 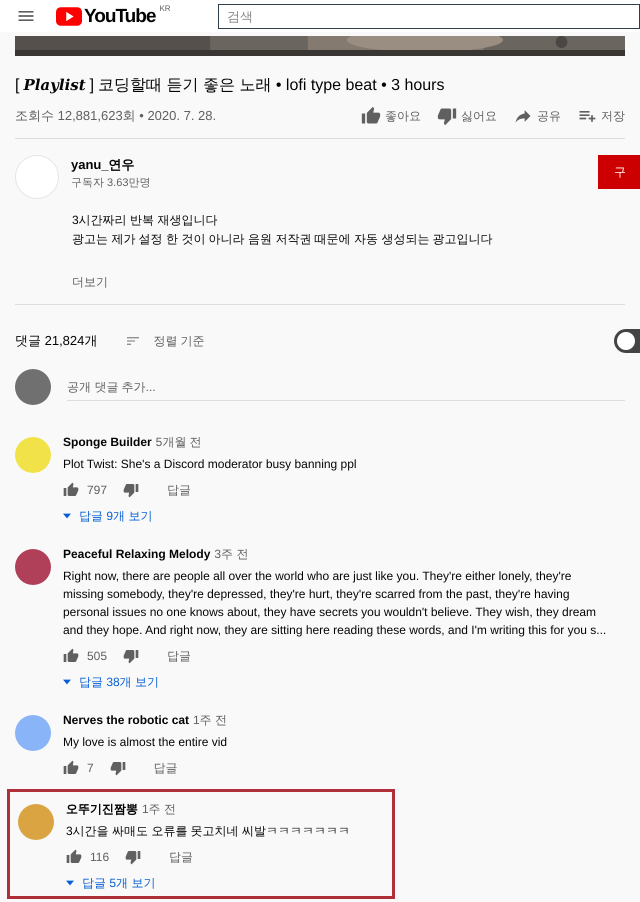 I want to click on like-count: 7, so click(x=90, y=768).